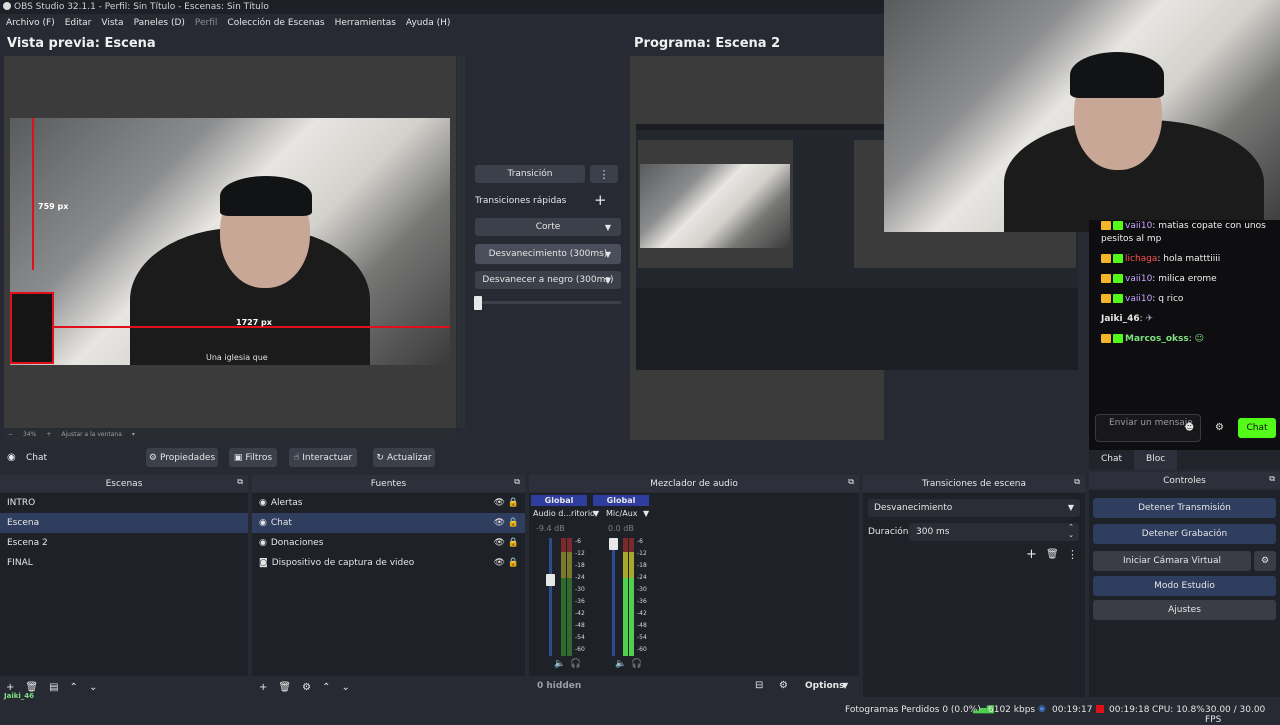 The height and width of the screenshot is (725, 1280). What do you see at coordinates (275, 25) in the screenshot?
I see `menu-coleccion: Colección de Escenas` at bounding box center [275, 25].